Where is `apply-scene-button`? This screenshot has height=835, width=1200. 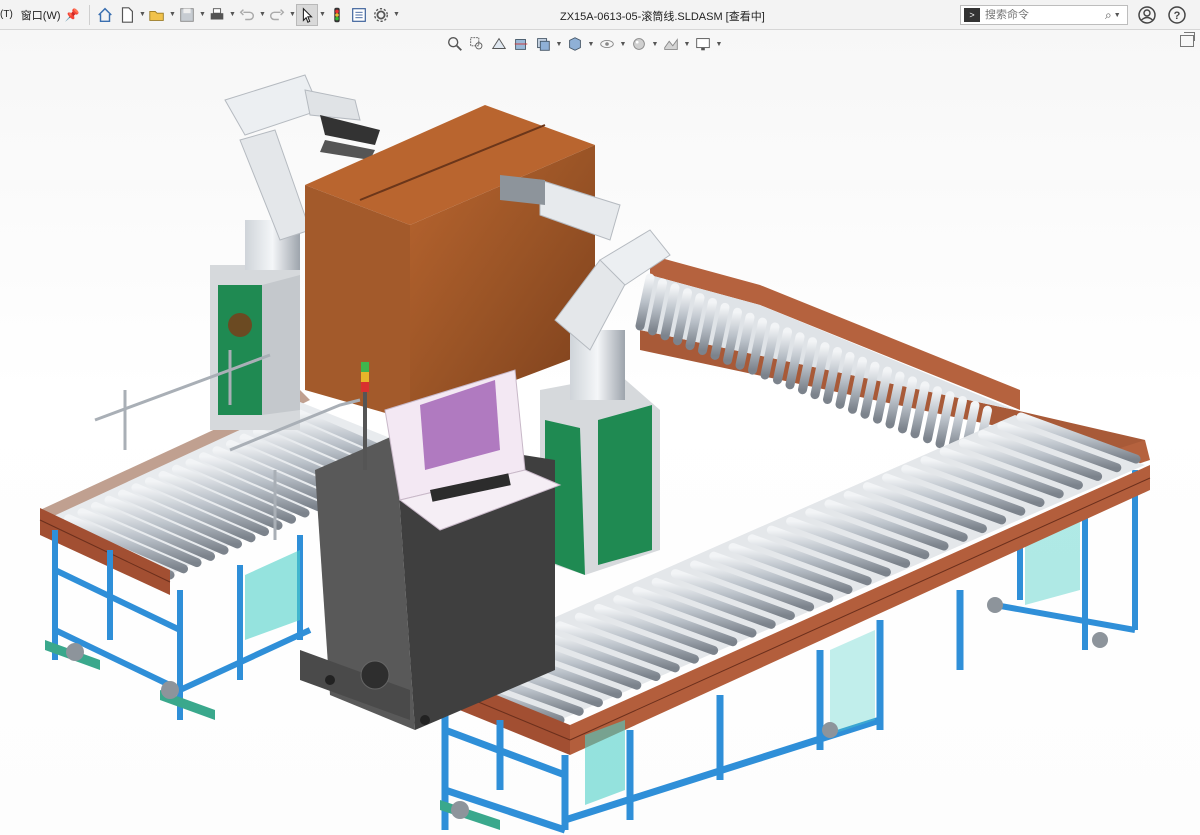
apply-scene-button is located at coordinates (671, 44).